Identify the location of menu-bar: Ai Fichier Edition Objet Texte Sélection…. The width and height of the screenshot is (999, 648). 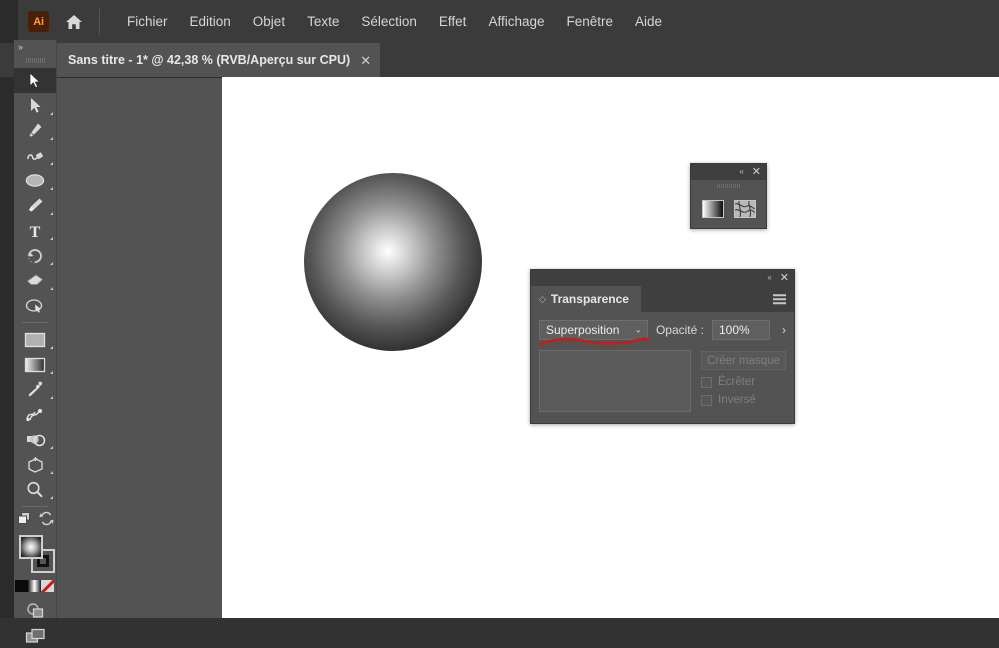
(499, 21).